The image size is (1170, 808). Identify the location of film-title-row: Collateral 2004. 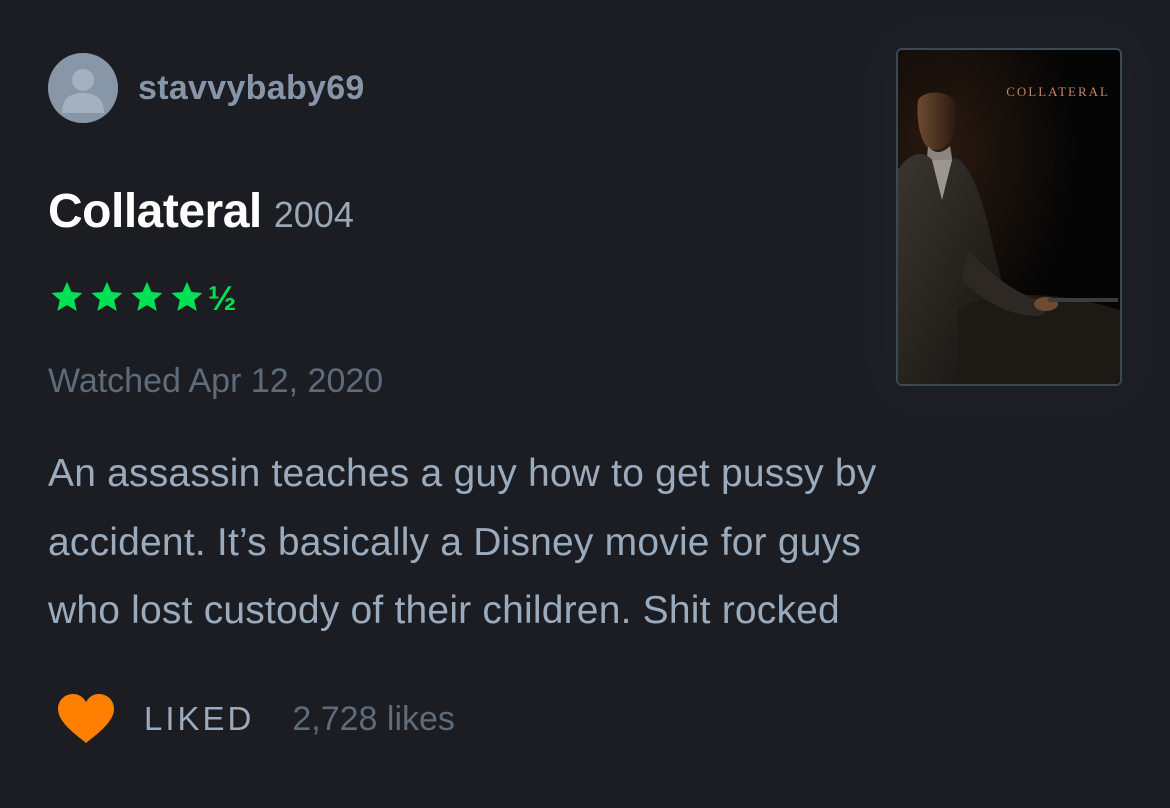
(201, 211).